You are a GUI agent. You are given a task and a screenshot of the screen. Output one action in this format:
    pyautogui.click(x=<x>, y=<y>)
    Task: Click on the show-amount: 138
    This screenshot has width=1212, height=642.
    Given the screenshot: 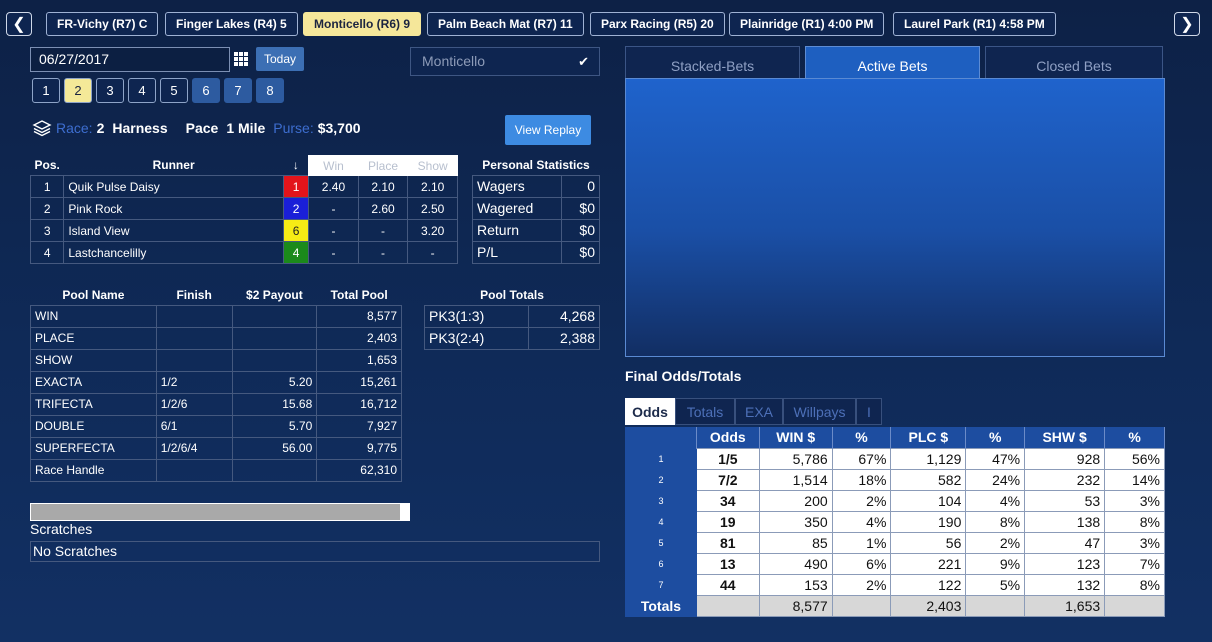 What is the action you would take?
    pyautogui.click(x=1065, y=521)
    